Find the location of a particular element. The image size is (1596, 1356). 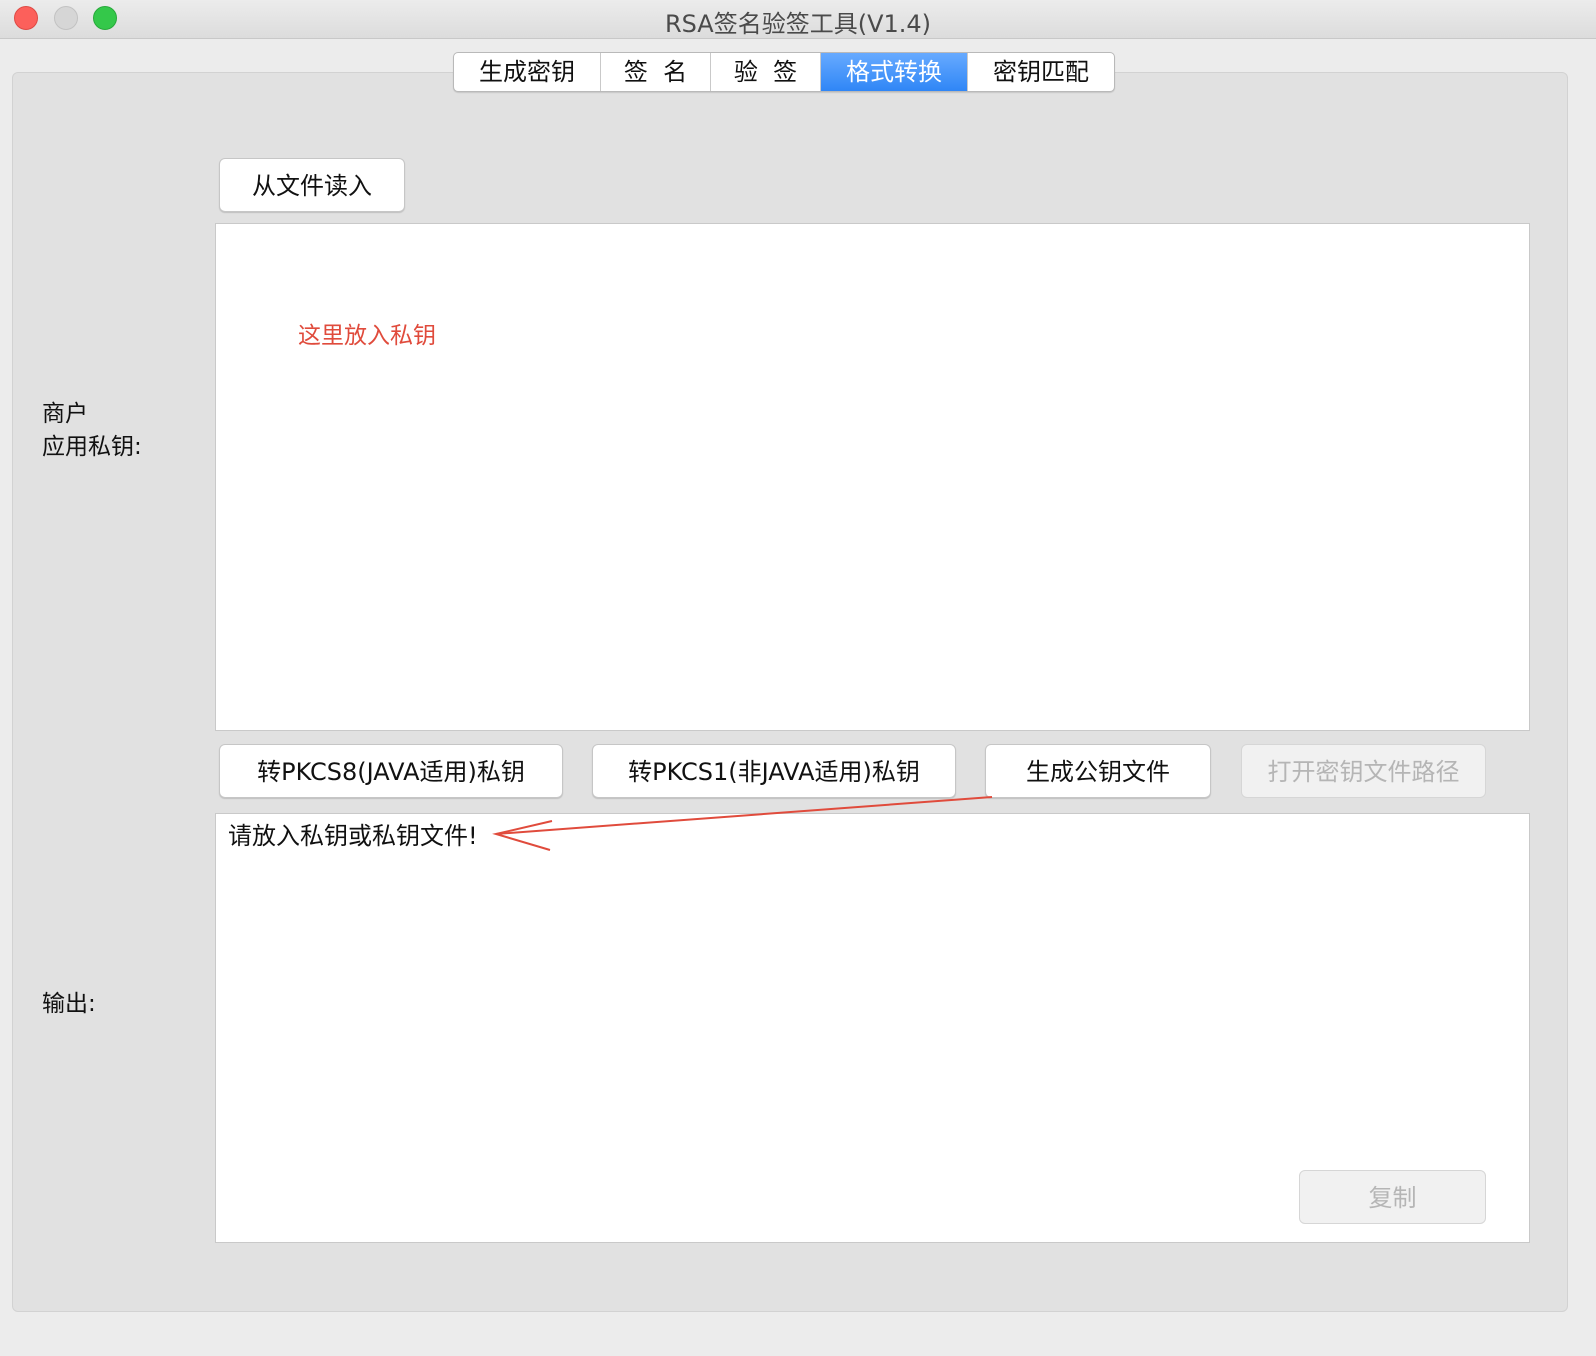

copy-button: 复制 is located at coordinates (1392, 1197).